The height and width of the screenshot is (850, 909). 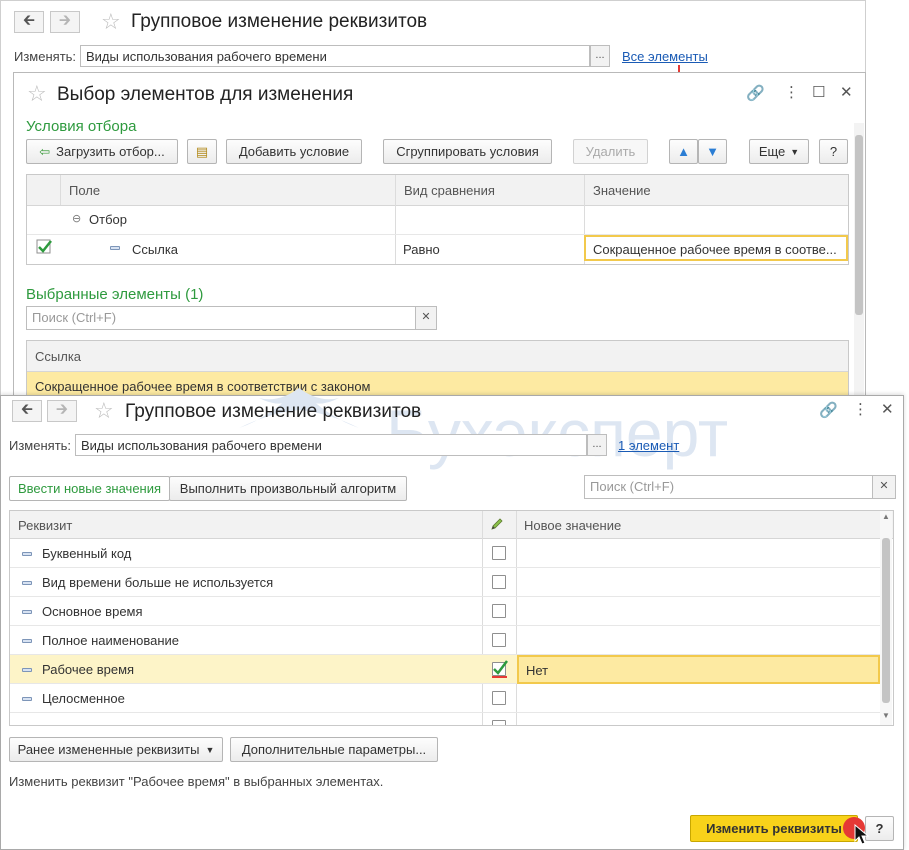 I want to click on main-search-clear: ✕, so click(x=884, y=487).